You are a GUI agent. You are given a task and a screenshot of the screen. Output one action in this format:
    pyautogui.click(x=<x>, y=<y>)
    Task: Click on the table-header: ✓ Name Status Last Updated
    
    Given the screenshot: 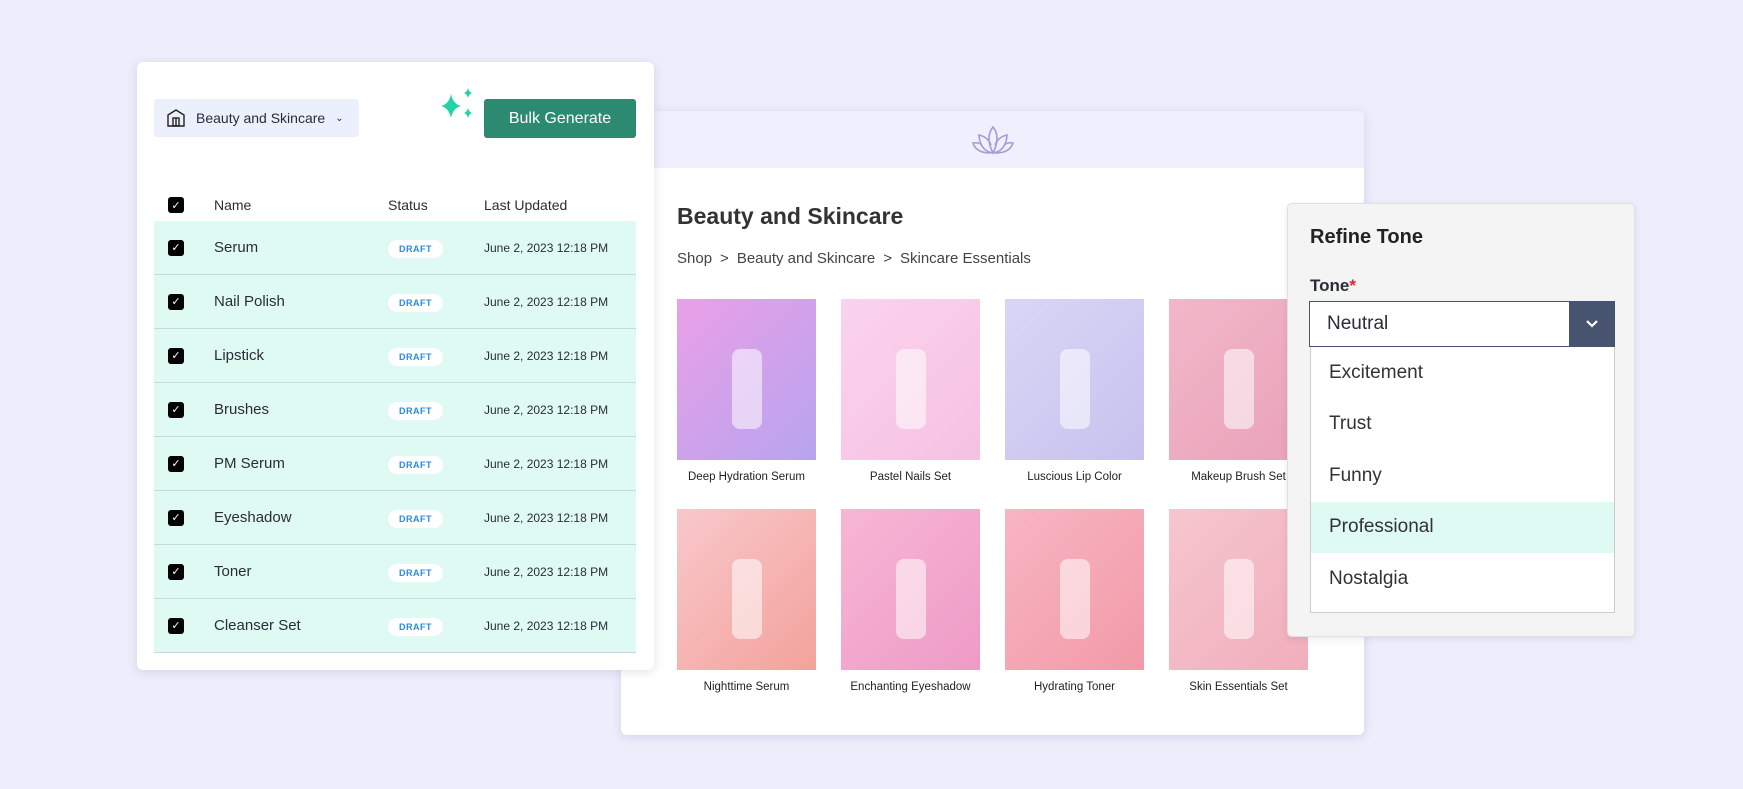 What is the action you would take?
    pyautogui.click(x=395, y=205)
    